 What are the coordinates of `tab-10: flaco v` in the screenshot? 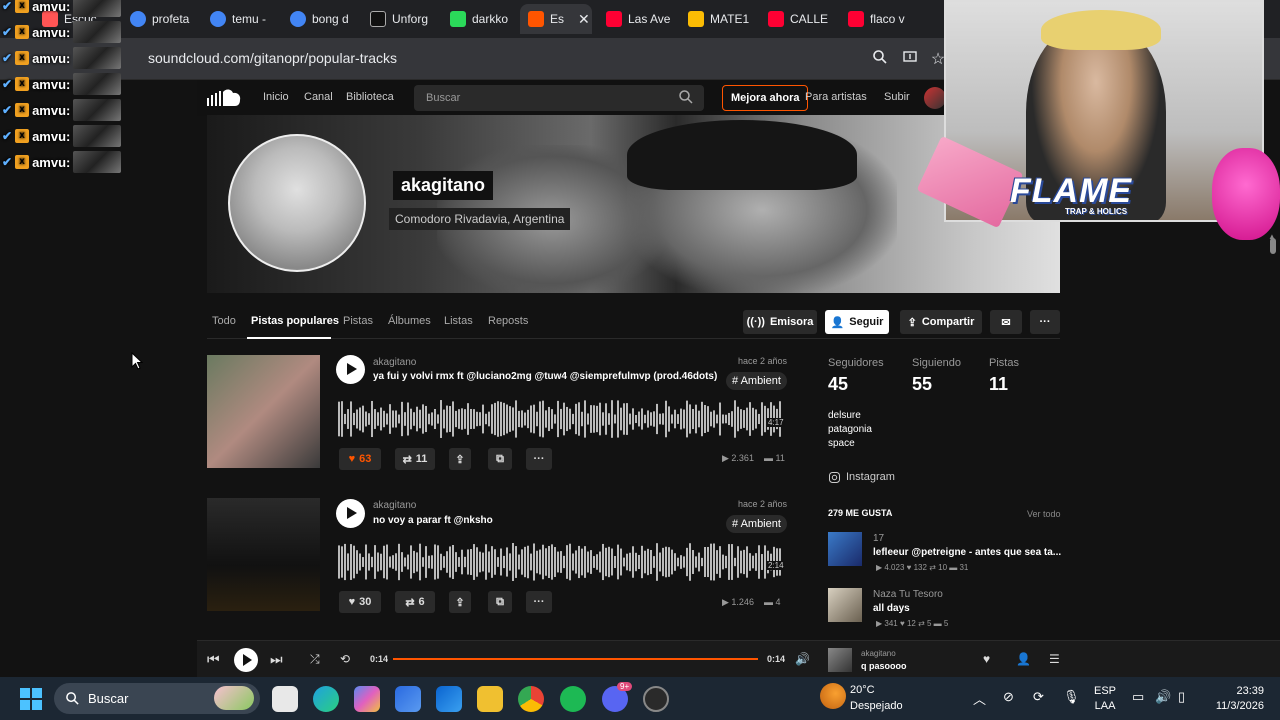 It's located at (880, 19).